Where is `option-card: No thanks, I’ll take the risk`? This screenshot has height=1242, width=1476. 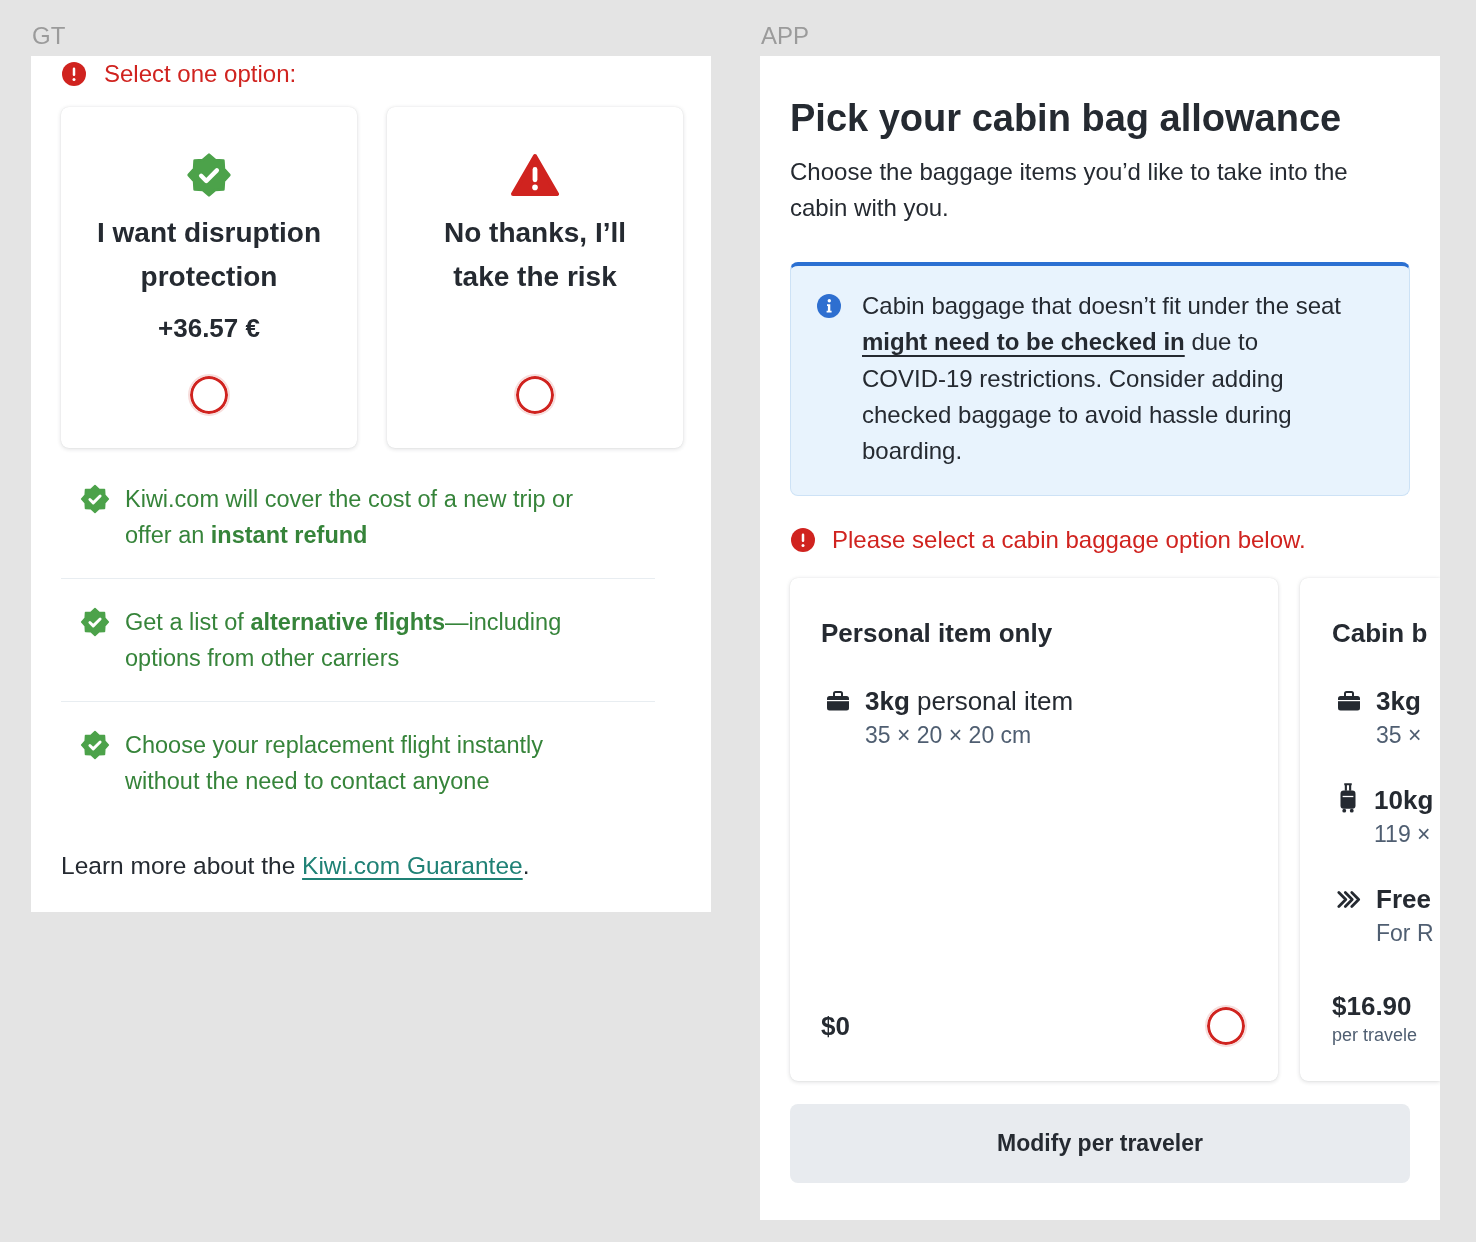
option-card: No thanks, I’ll take the risk is located at coordinates (535, 277).